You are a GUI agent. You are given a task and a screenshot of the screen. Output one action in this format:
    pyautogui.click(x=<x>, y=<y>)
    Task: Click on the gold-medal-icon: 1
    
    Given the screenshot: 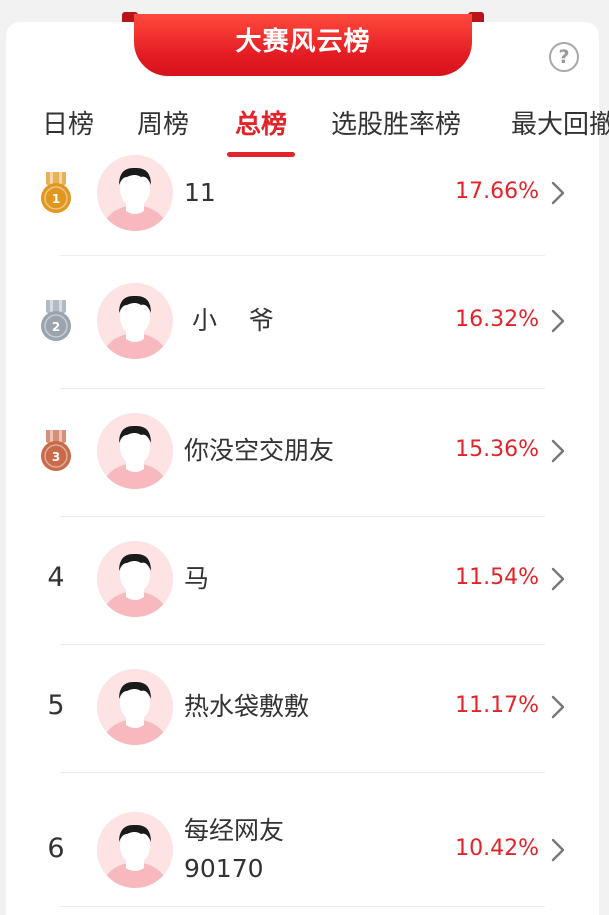 What is the action you would take?
    pyautogui.click(x=56, y=193)
    